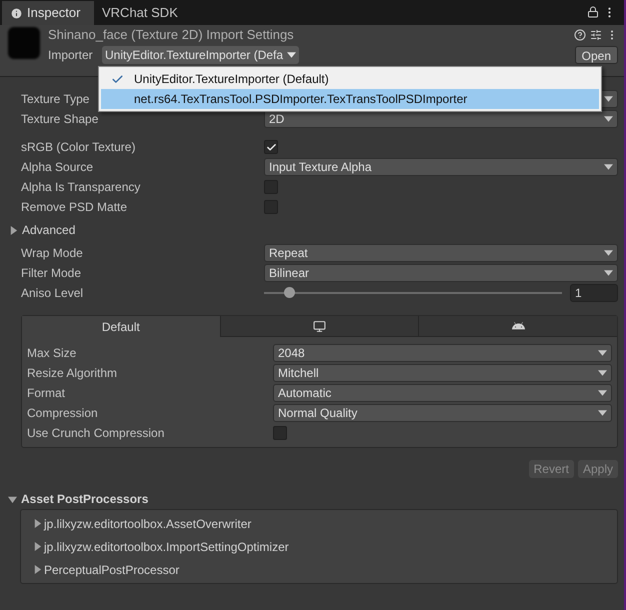 The width and height of the screenshot is (626, 610). What do you see at coordinates (442, 393) in the screenshot?
I see `dropdown-field: Automatic` at bounding box center [442, 393].